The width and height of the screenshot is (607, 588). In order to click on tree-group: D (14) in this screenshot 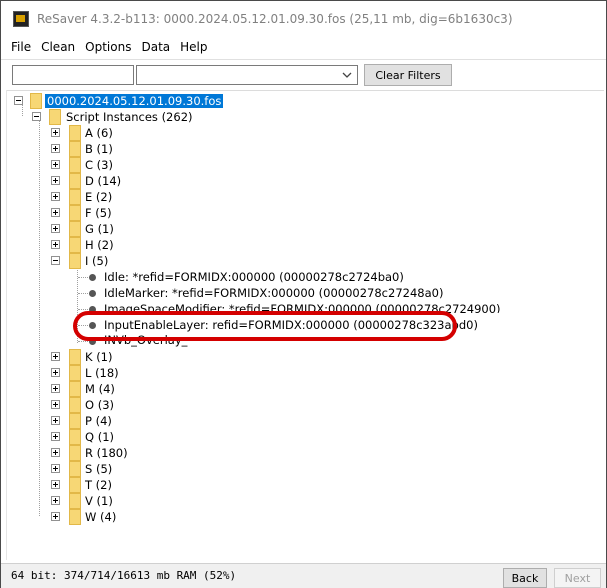, I will do `click(107, 181)`.